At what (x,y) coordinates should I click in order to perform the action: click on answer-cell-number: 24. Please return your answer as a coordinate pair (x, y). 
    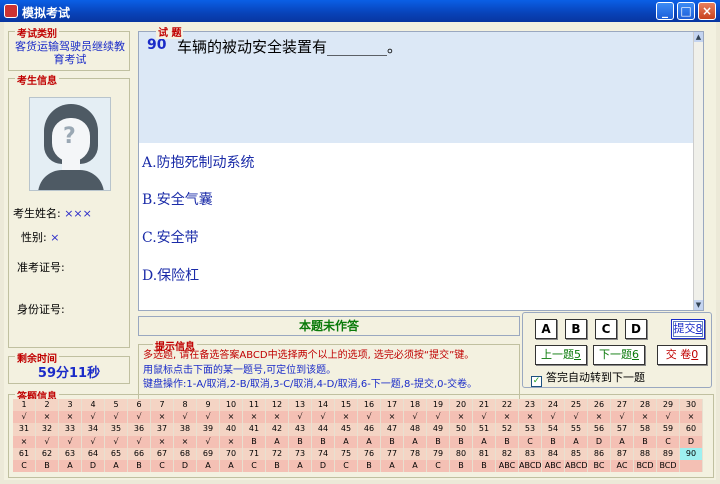
    Looking at the image, I should click on (553, 405).